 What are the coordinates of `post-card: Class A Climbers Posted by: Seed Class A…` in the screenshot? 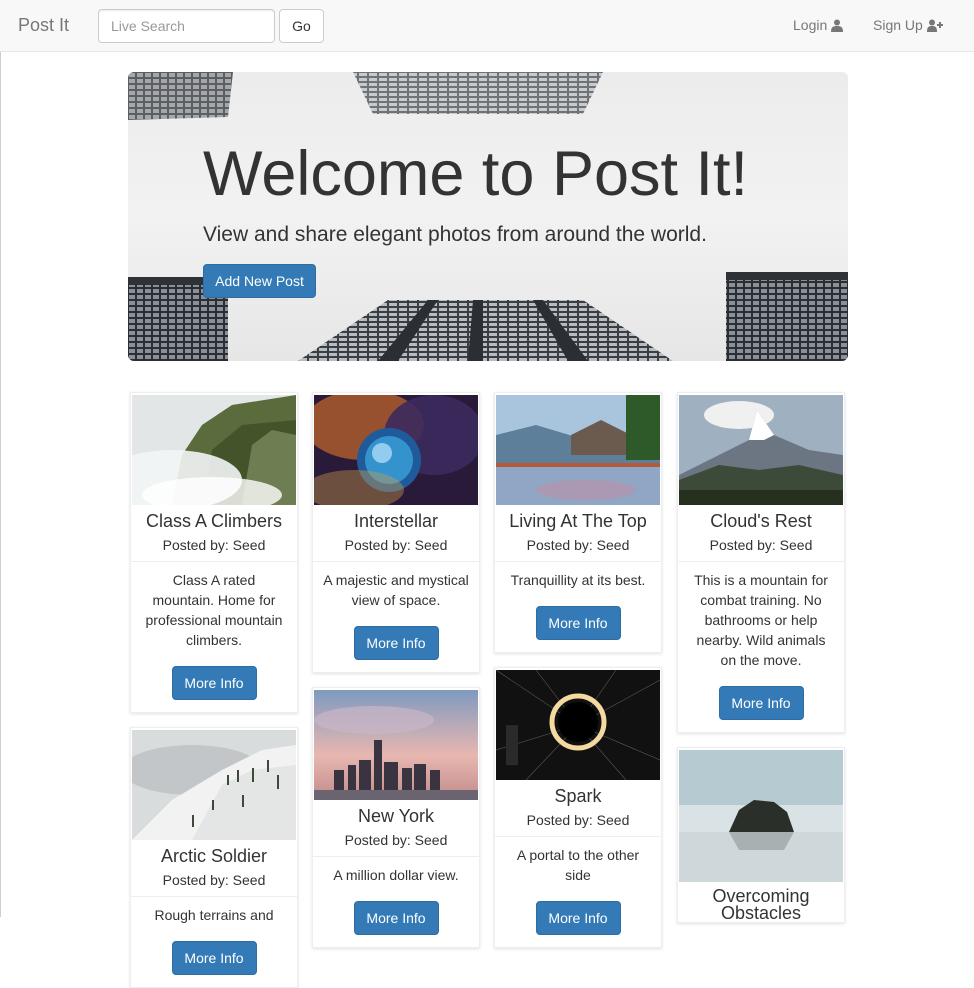 It's located at (214, 552).